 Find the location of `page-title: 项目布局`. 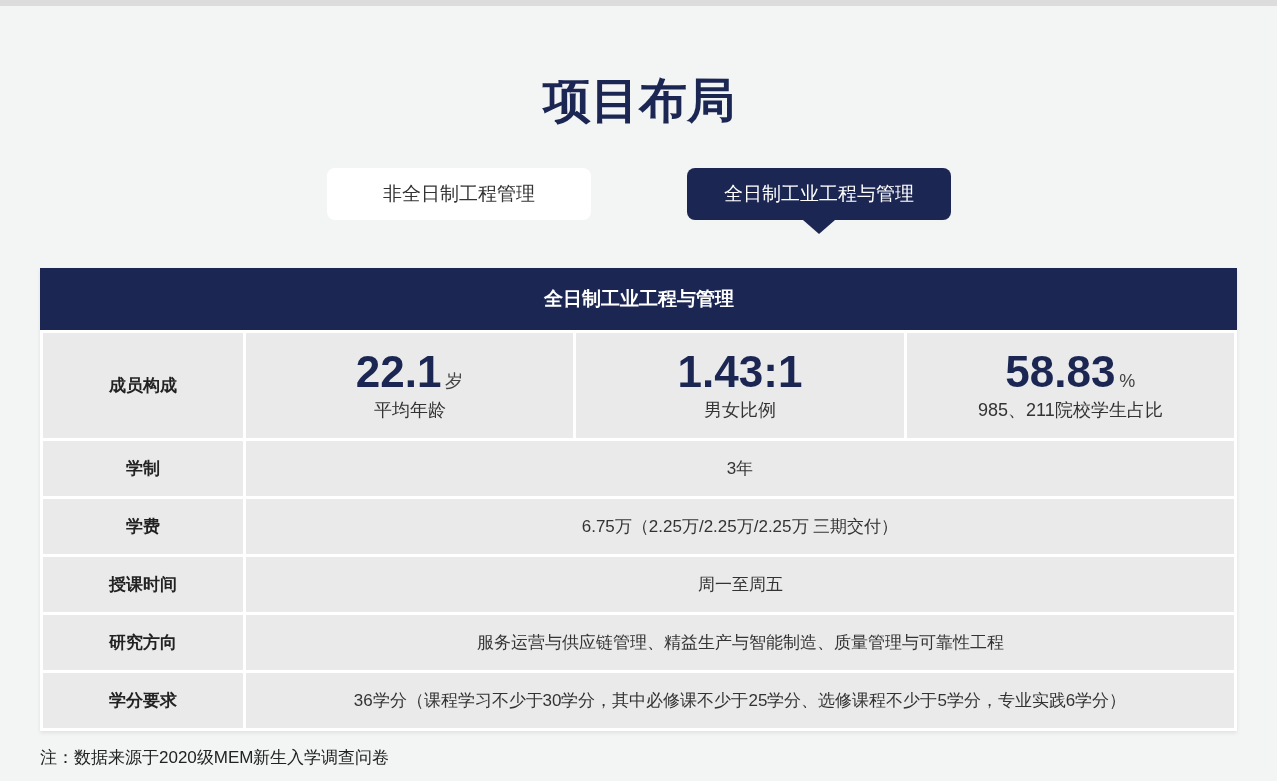

page-title: 项目布局 is located at coordinates (638, 101).